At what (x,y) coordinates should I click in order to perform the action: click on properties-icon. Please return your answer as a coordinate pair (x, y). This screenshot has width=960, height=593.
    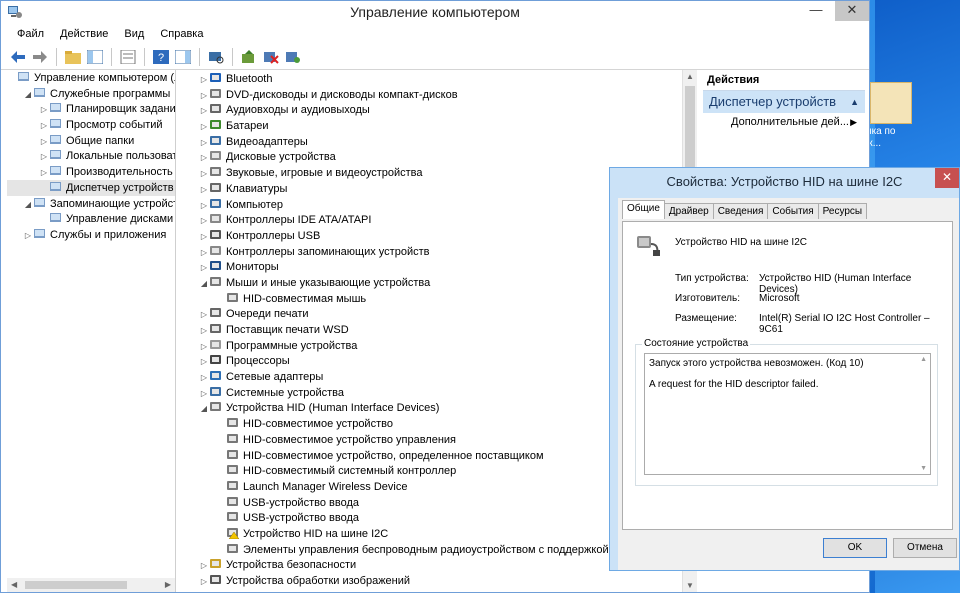
    Looking at the image, I should click on (128, 57).